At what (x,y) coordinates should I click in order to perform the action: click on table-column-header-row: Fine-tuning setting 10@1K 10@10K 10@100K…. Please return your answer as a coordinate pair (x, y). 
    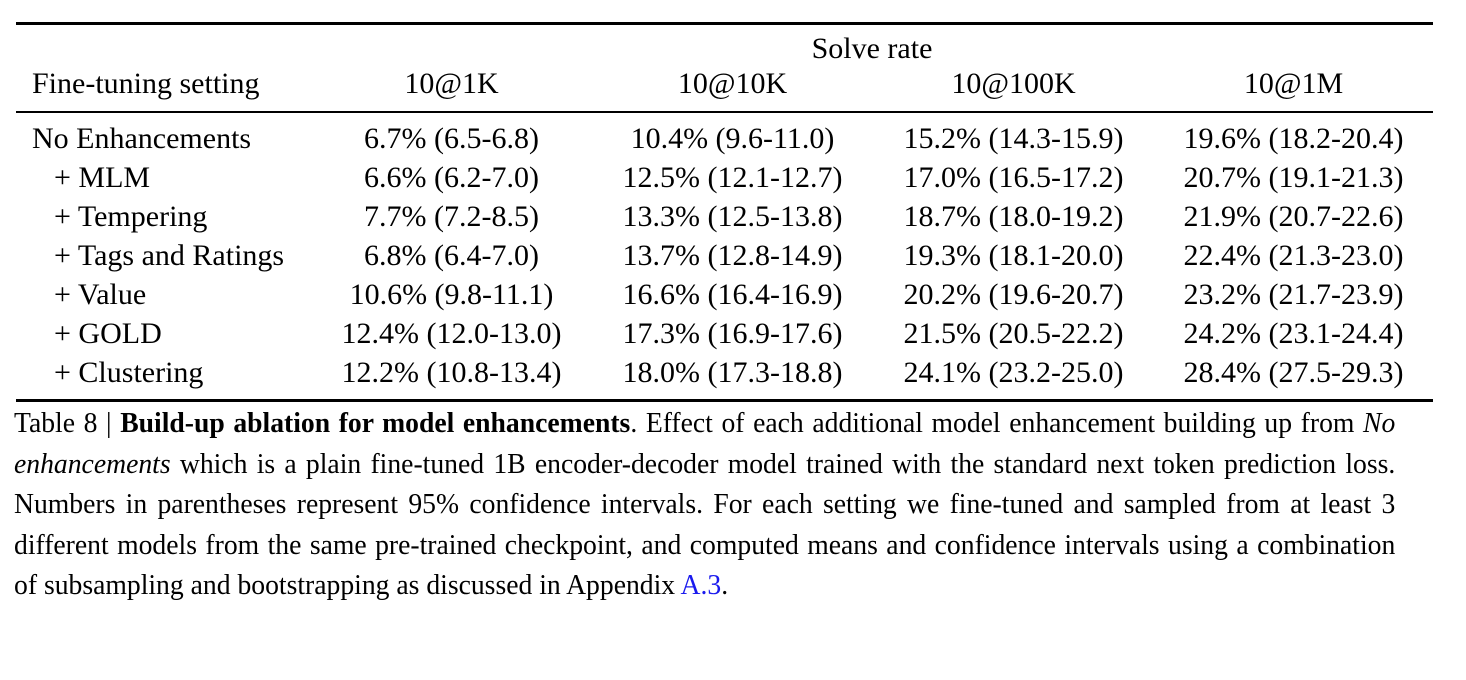
    Looking at the image, I should click on (724, 89).